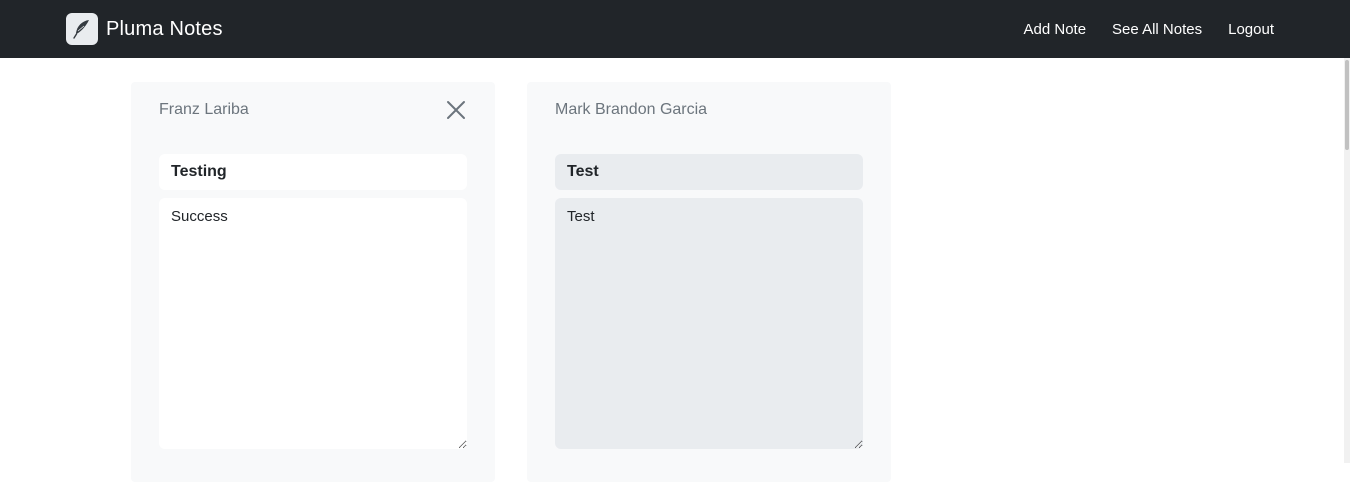 This screenshot has width=1350, height=482. What do you see at coordinates (204, 109) in the screenshot?
I see `note-author: Franz Lariba` at bounding box center [204, 109].